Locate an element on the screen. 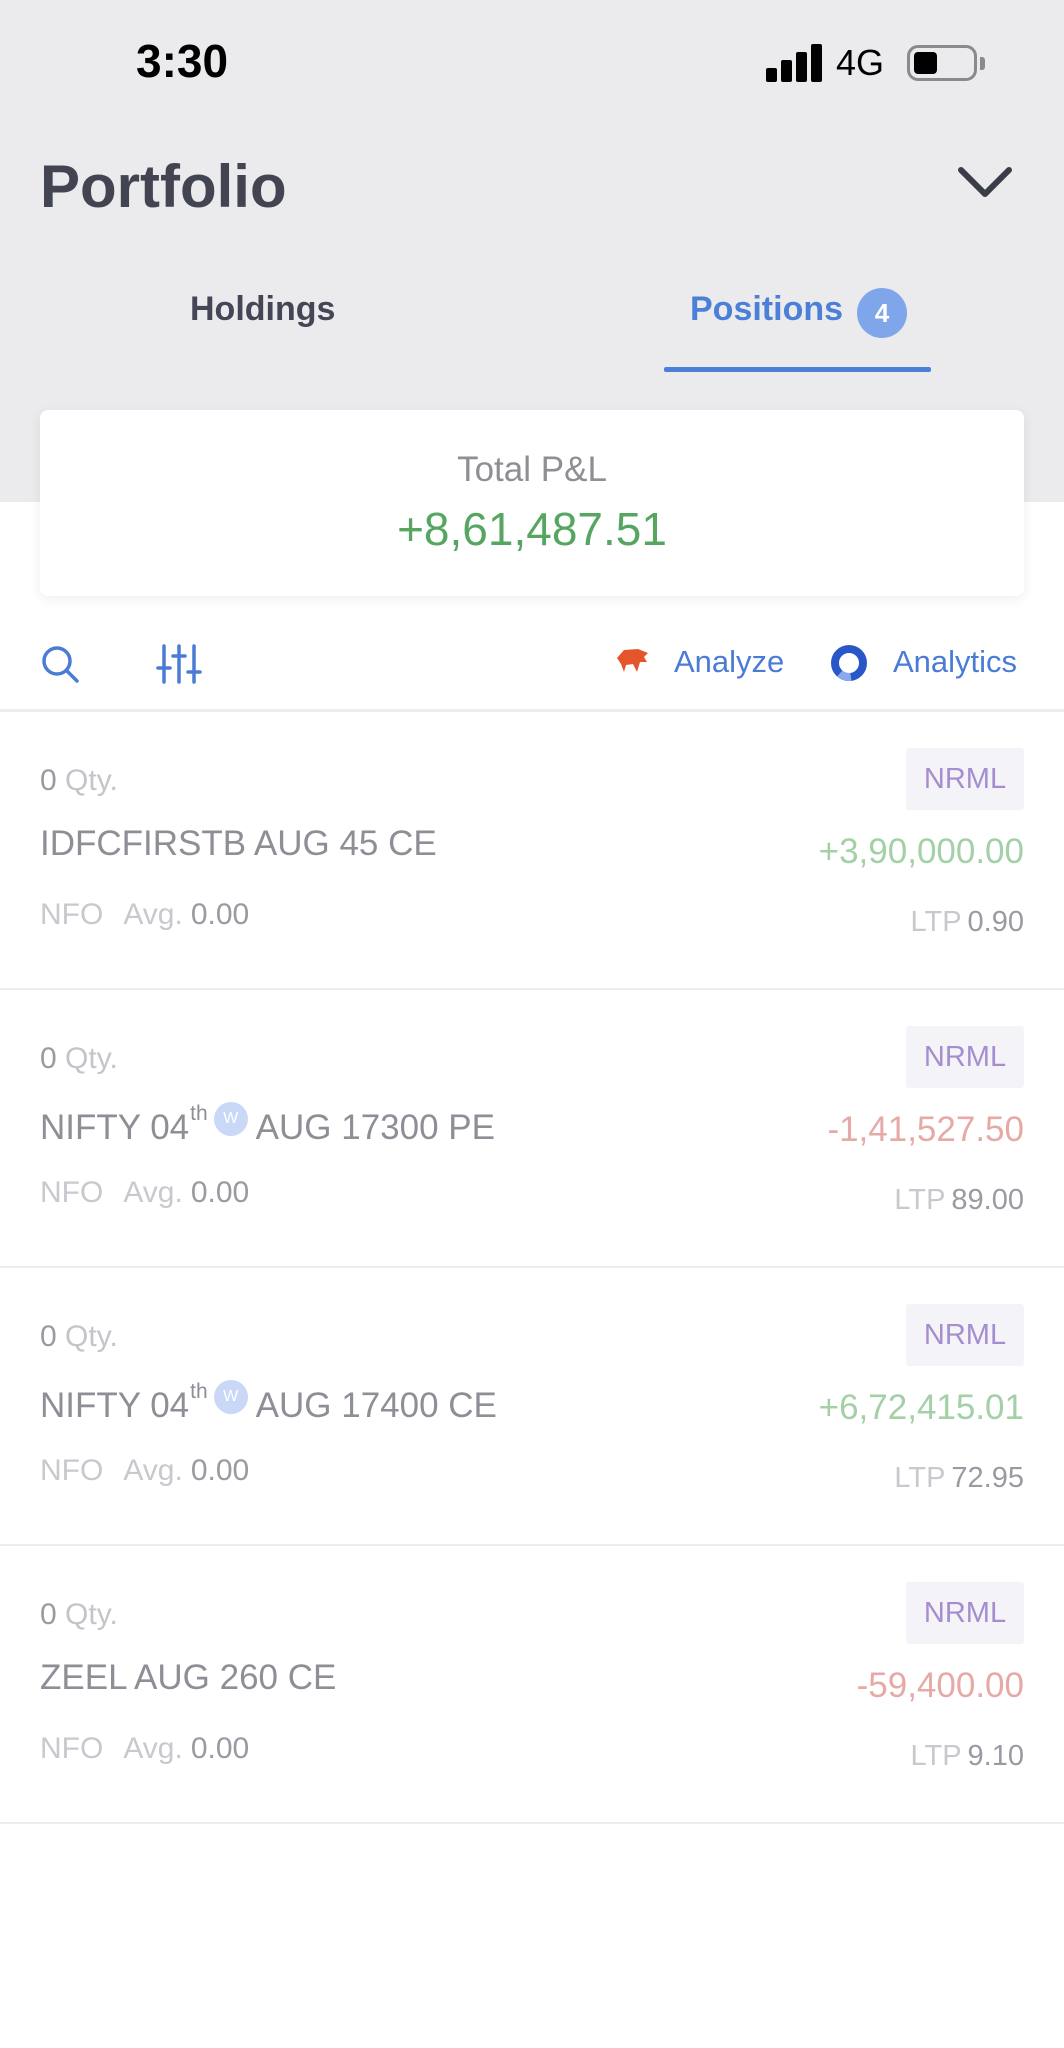 This screenshot has width=1064, height=2048. sliders-icon is located at coordinates (179, 664).